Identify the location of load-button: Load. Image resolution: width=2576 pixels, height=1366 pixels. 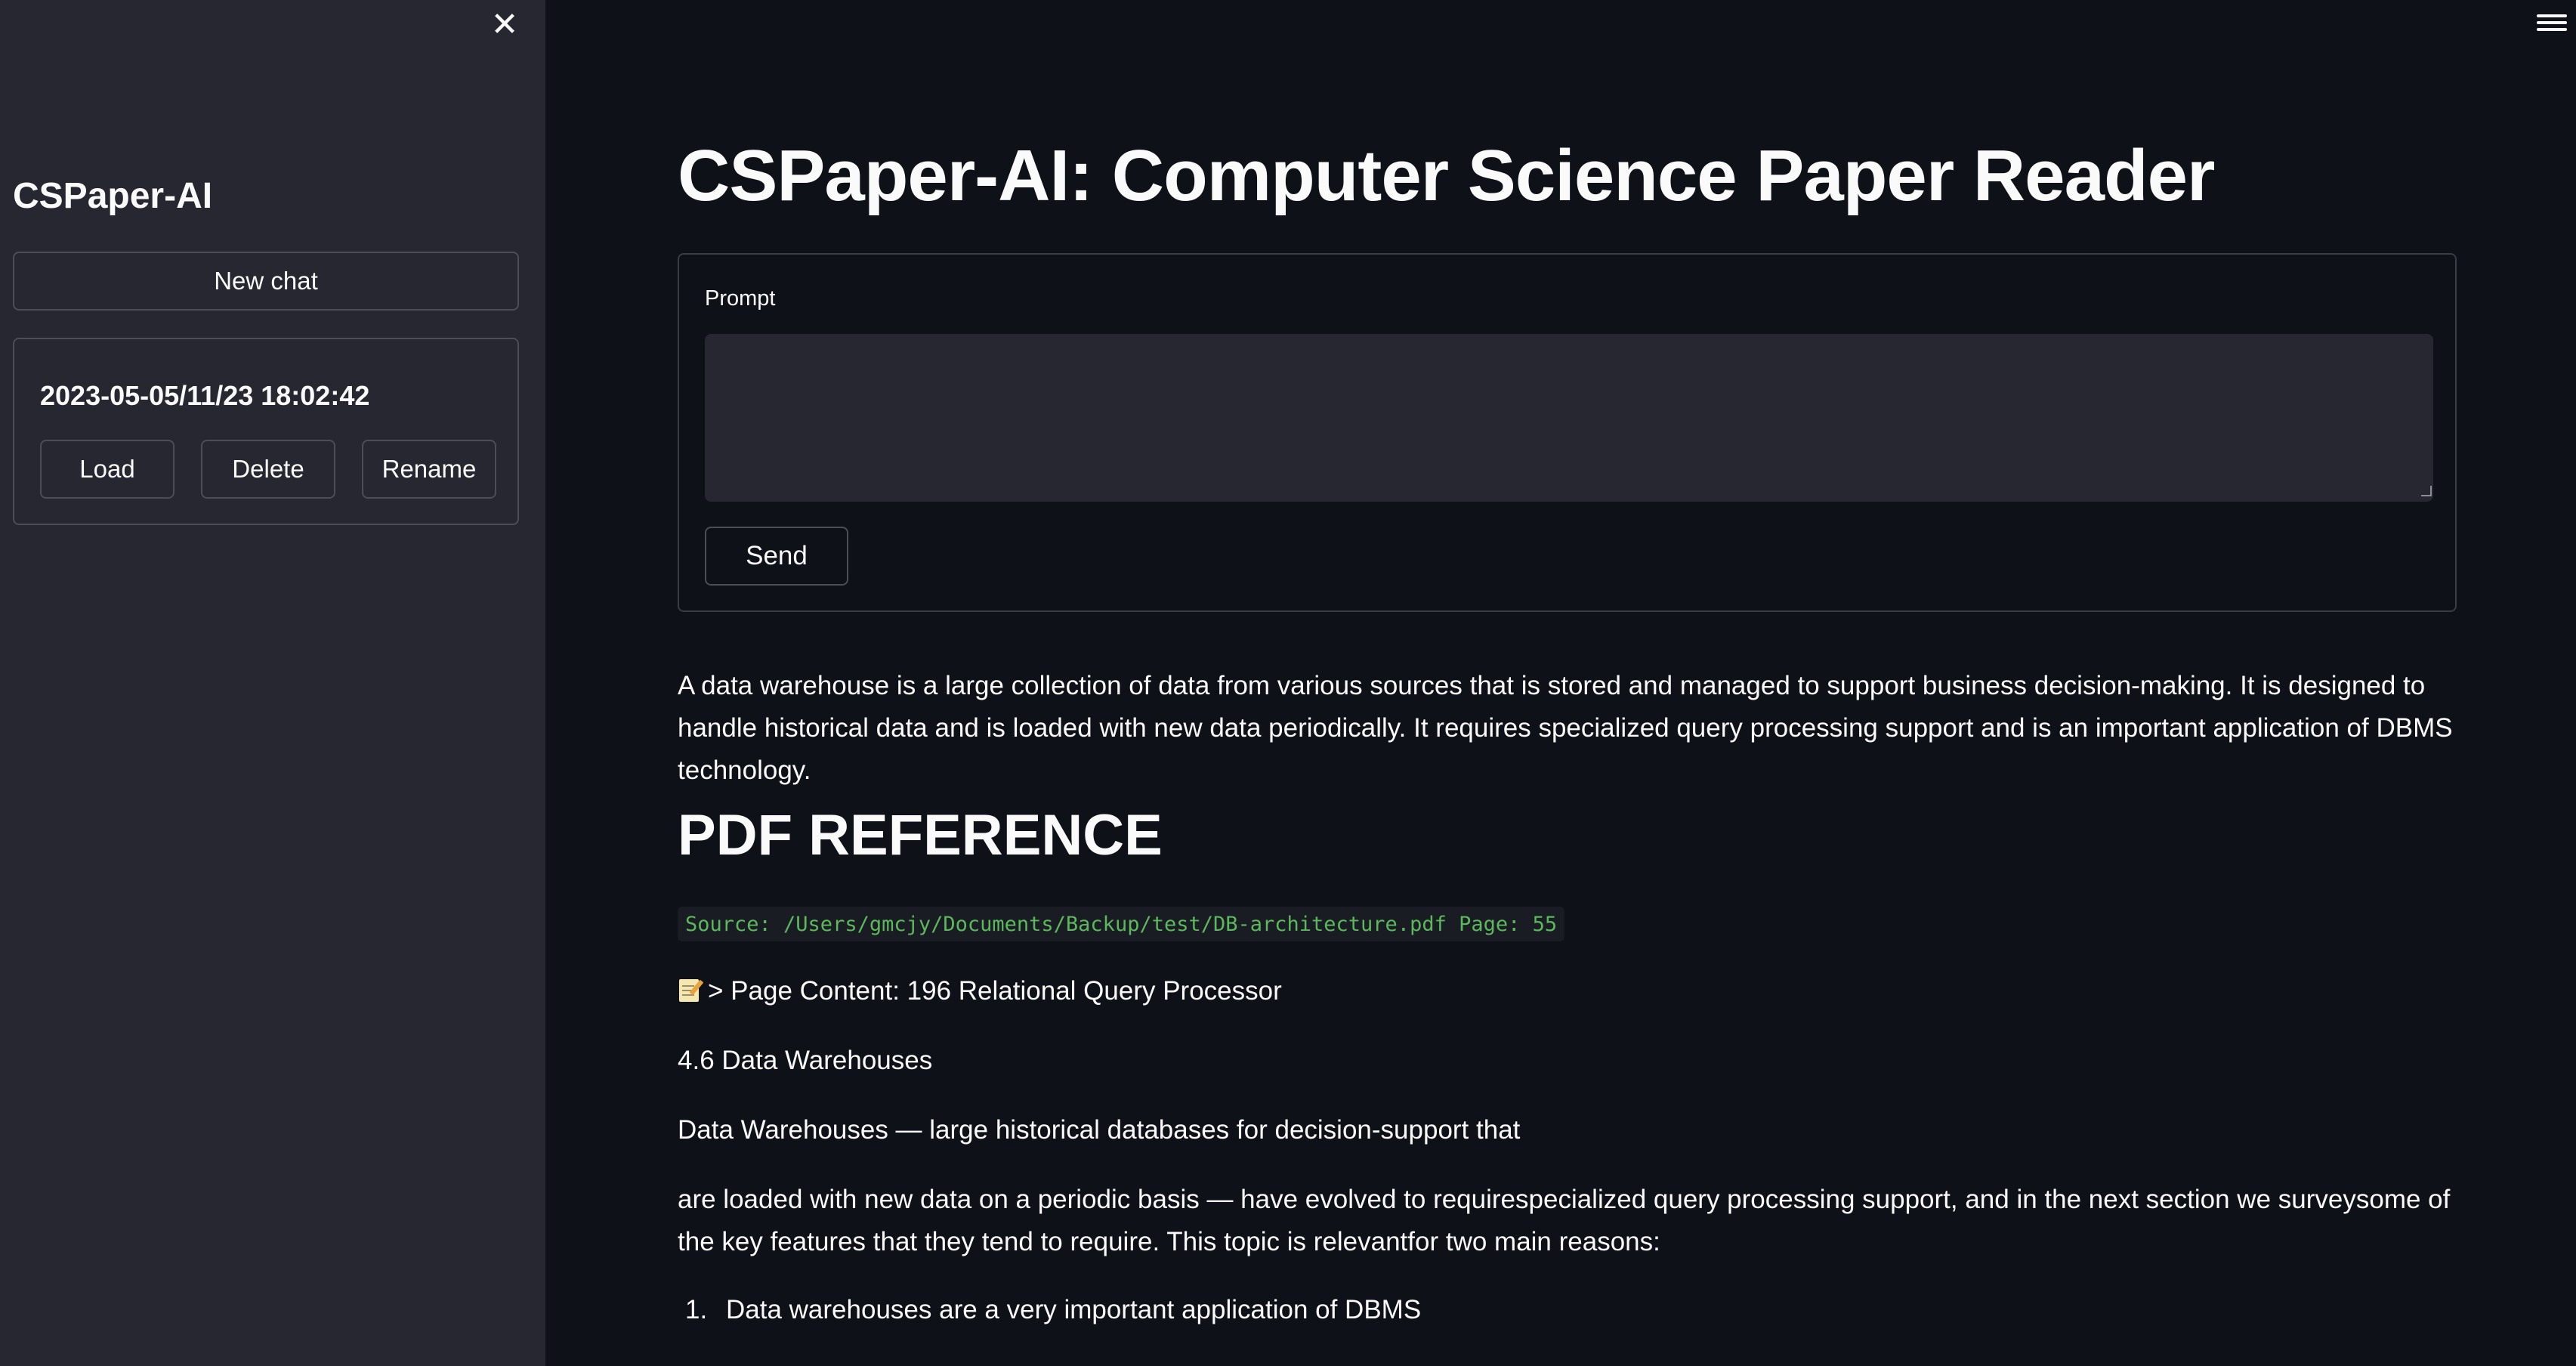
(107, 470).